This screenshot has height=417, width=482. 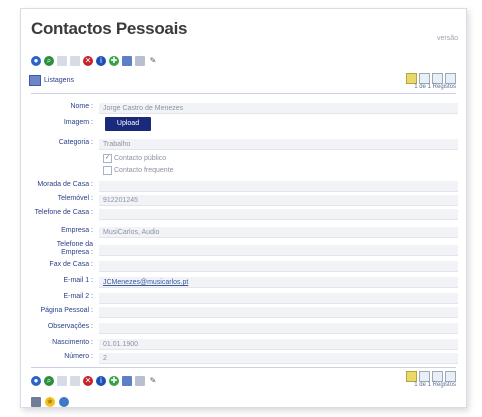 What do you see at coordinates (278, 298) in the screenshot?
I see `email2-field` at bounding box center [278, 298].